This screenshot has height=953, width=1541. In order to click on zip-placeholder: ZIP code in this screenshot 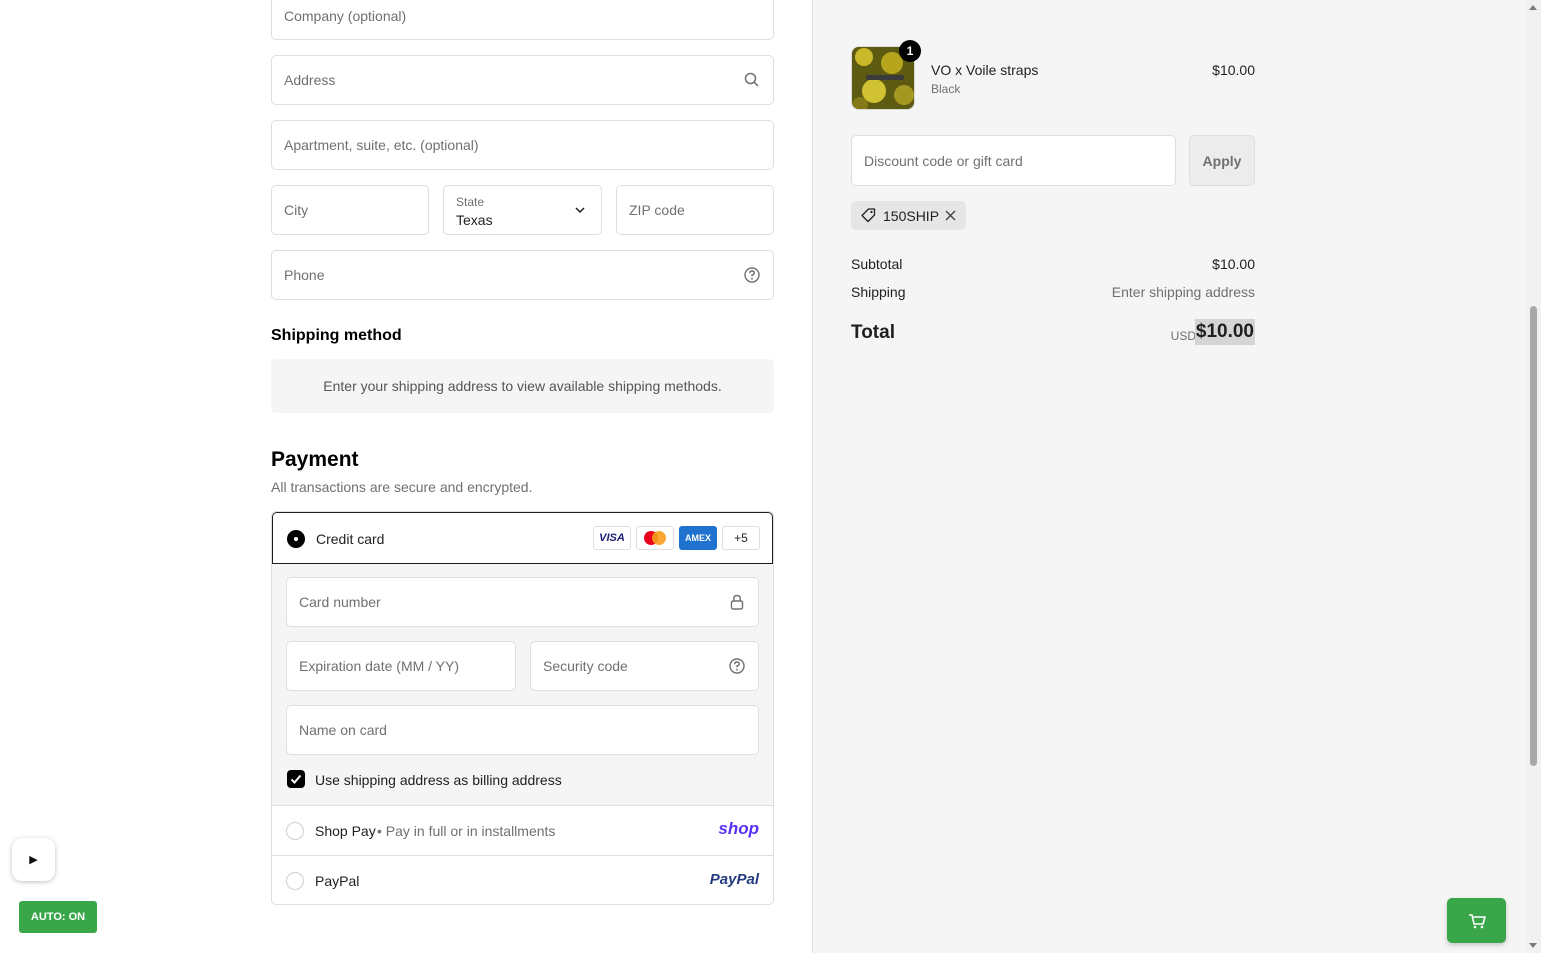, I will do `click(657, 210)`.